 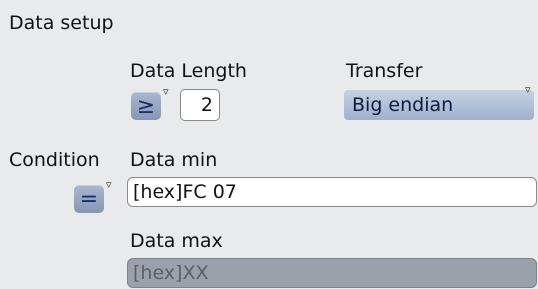 I want to click on data-max-label: Data max, so click(x=176, y=241).